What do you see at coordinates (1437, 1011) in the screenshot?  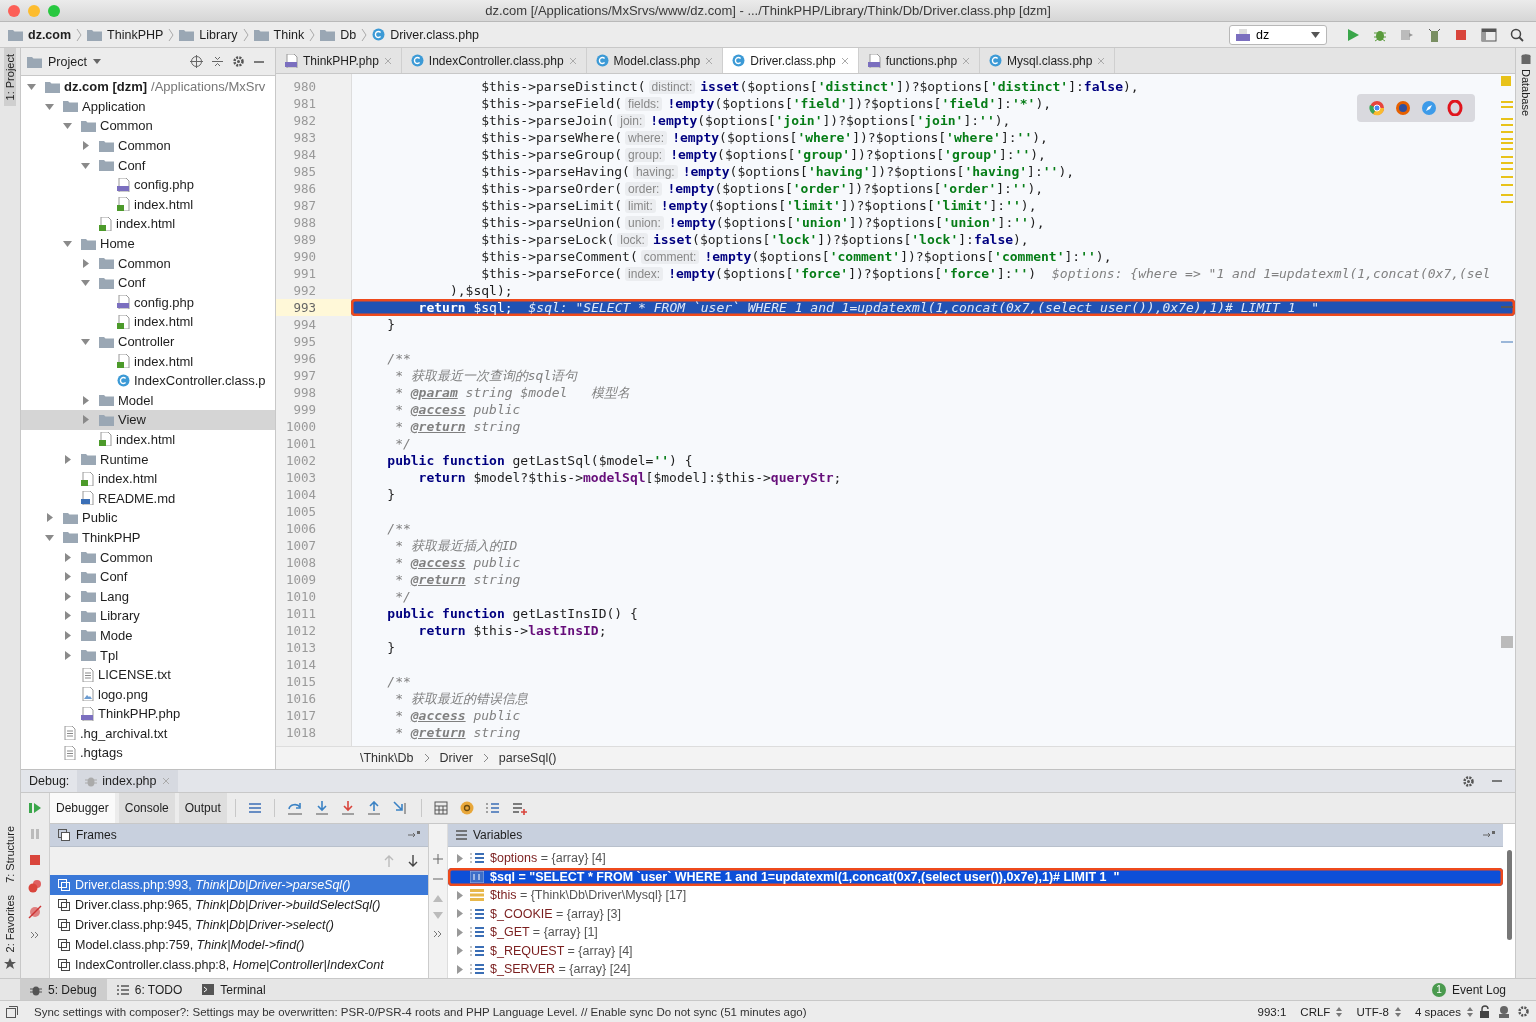 I see `status-item: 4 spaces` at bounding box center [1437, 1011].